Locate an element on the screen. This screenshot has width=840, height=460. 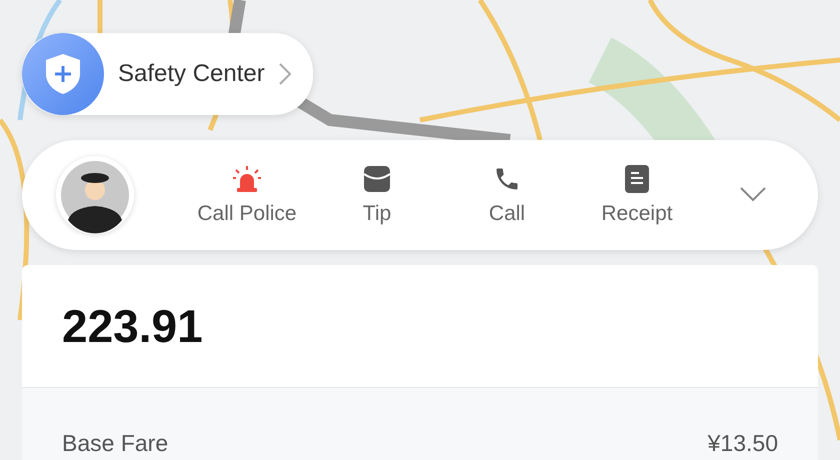
action-button: Tip is located at coordinates (377, 195).